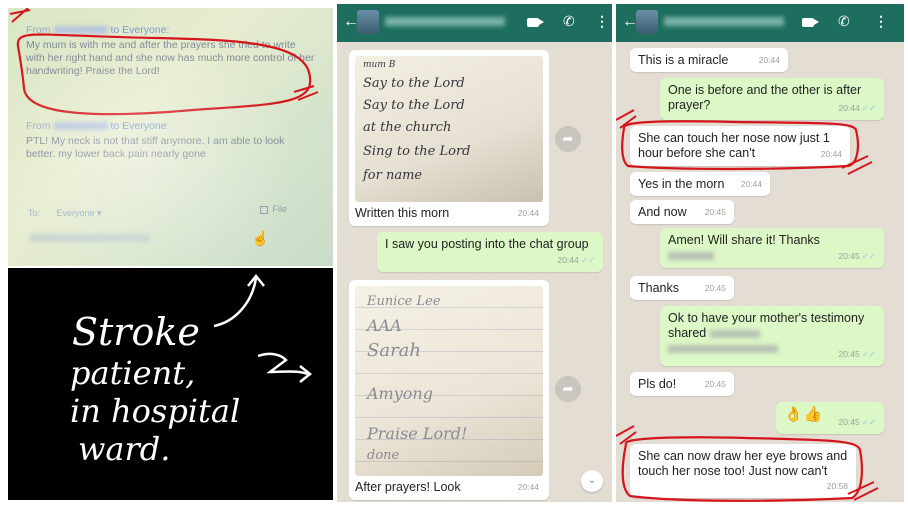  Describe the element at coordinates (383, 455) in the screenshot. I see `handwriting-line: done` at that location.